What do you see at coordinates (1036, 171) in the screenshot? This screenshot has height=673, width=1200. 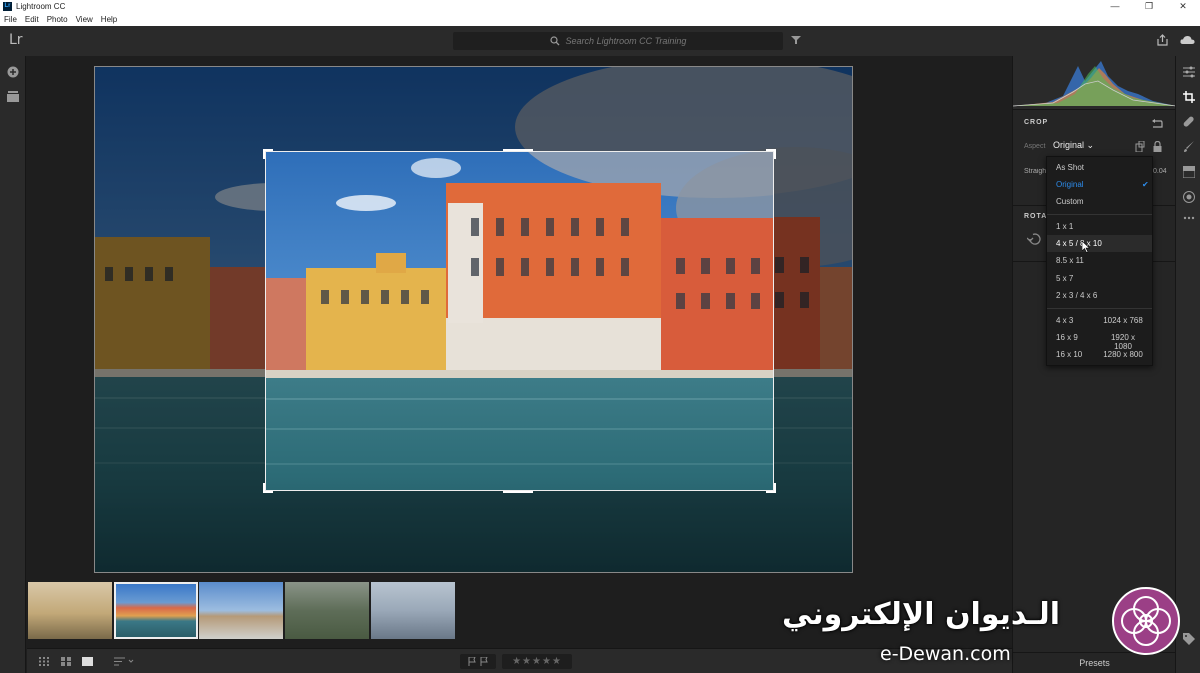 I see `straighten-label: Straighten` at bounding box center [1036, 171].